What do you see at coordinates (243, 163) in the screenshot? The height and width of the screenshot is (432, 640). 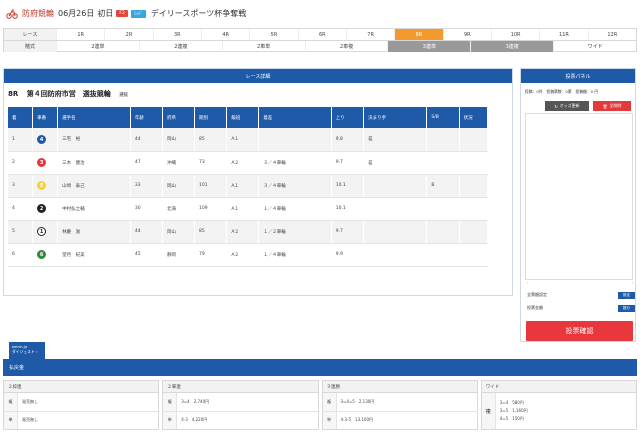 I see `cell-cls: A２` at bounding box center [243, 163].